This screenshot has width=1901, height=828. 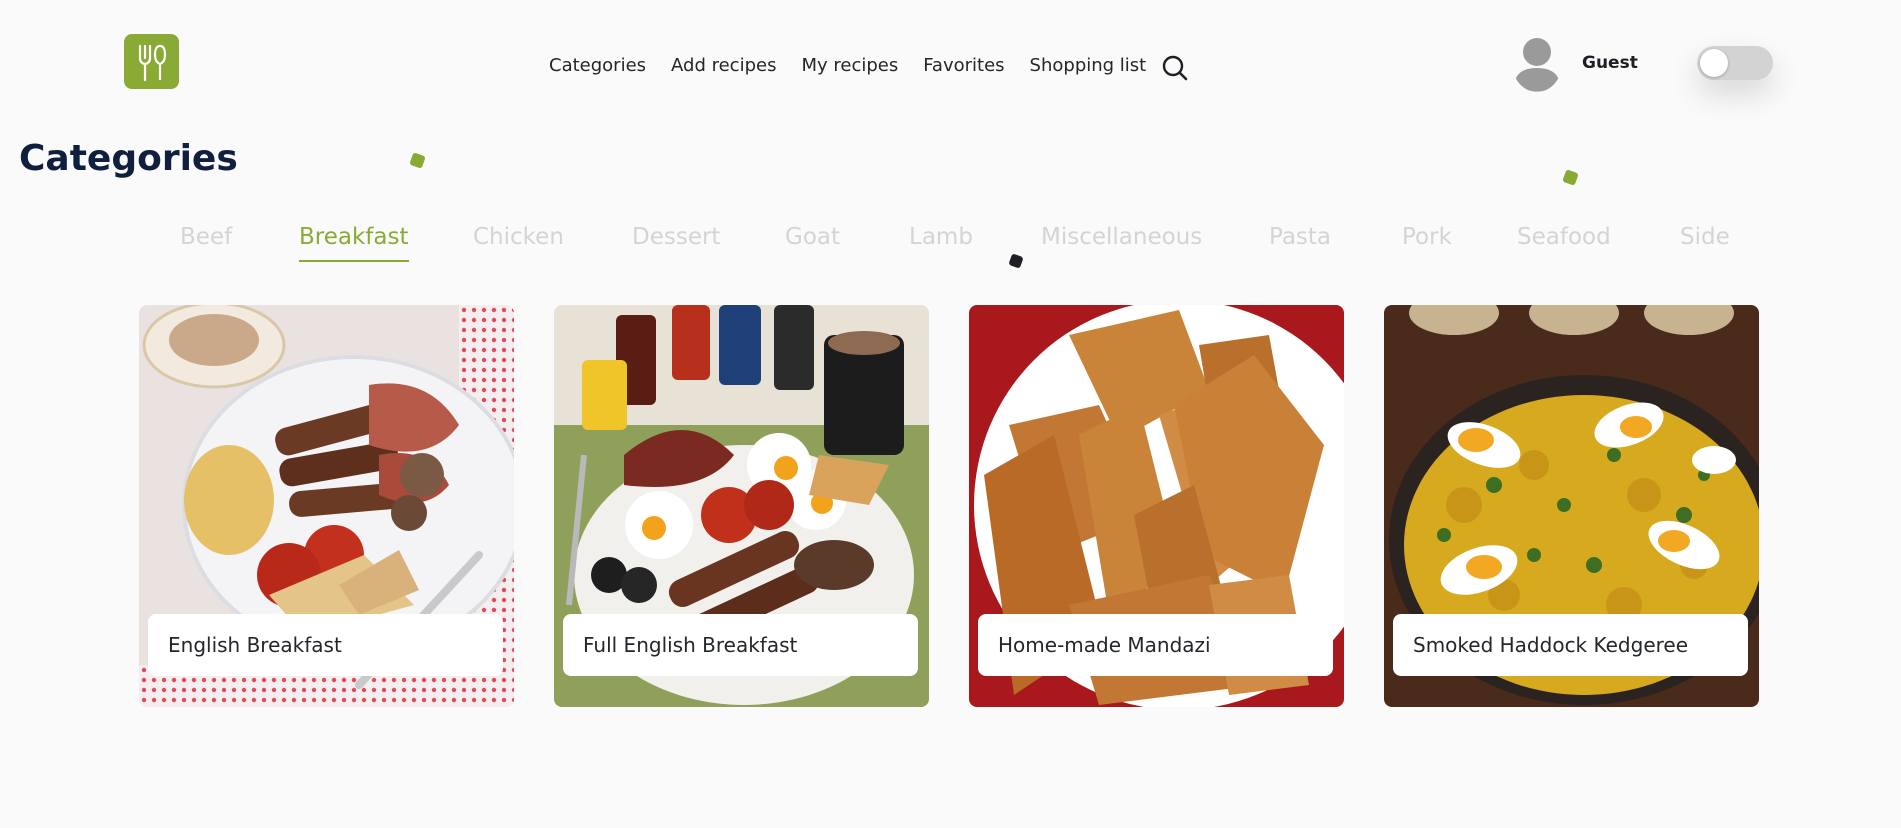 What do you see at coordinates (676, 242) in the screenshot?
I see `tab-dessert: Dessert` at bounding box center [676, 242].